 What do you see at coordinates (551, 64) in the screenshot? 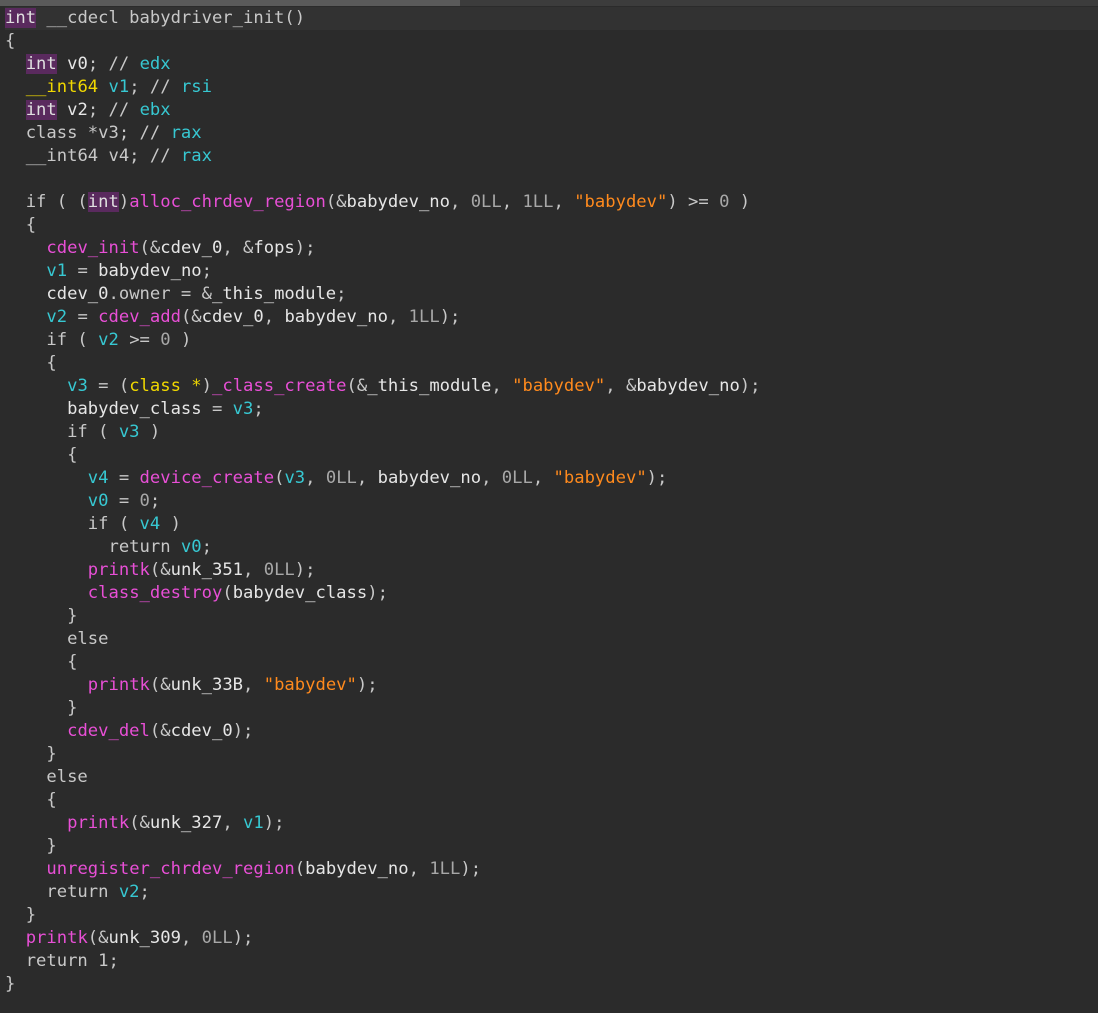
I see `code-line: int v0; // edx` at bounding box center [551, 64].